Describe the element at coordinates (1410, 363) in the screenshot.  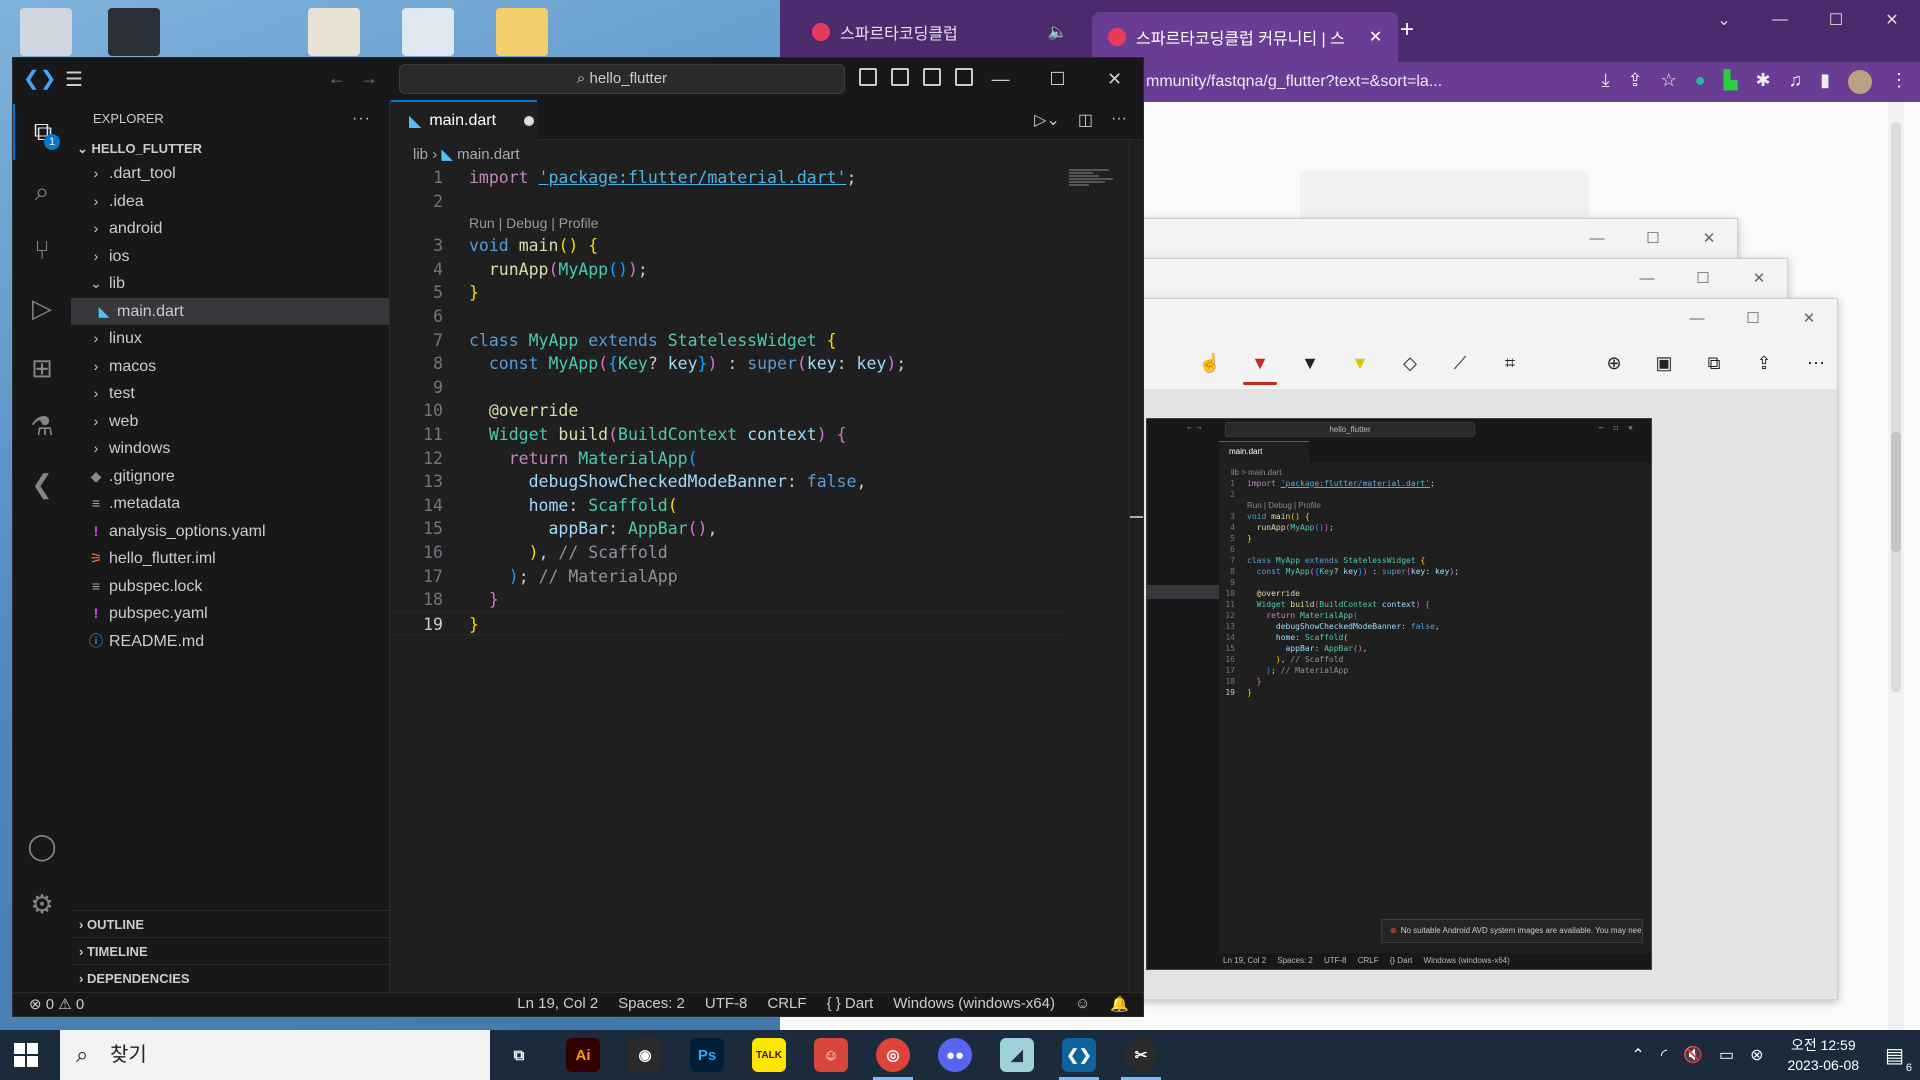
I see `eraser-icon: ◇` at that location.